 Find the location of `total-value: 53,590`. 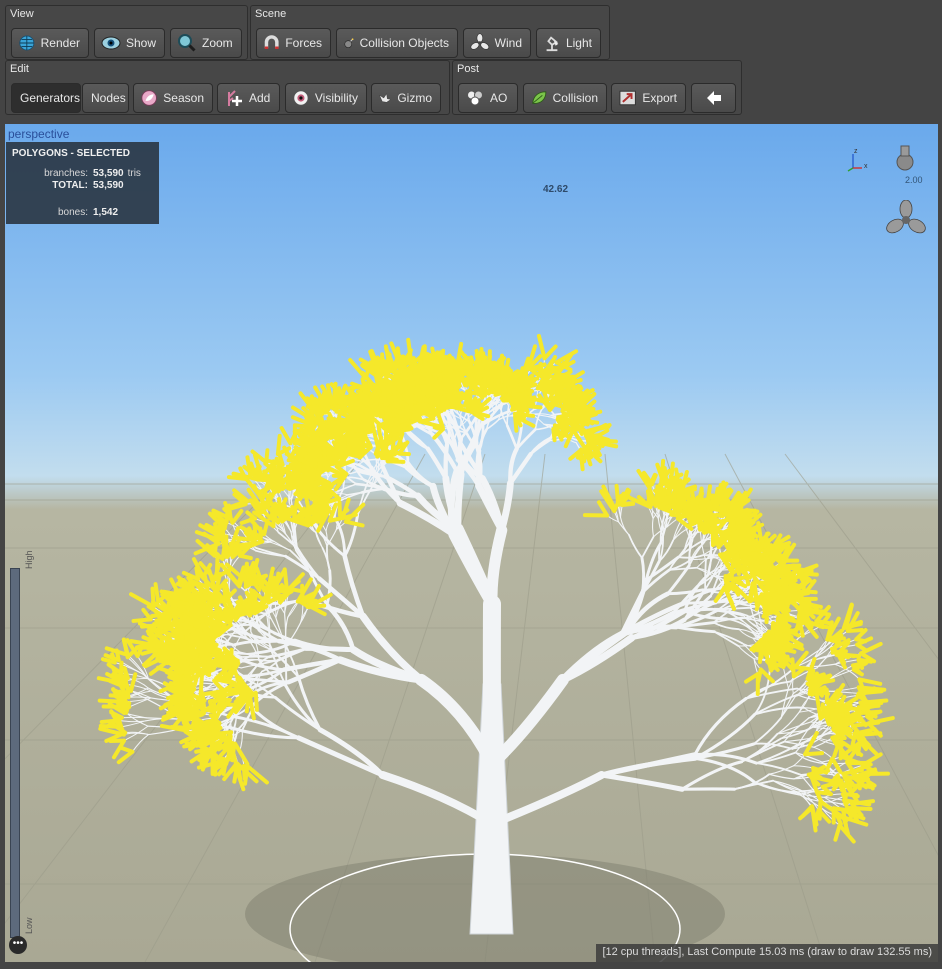

total-value: 53,590 is located at coordinates (108, 185).